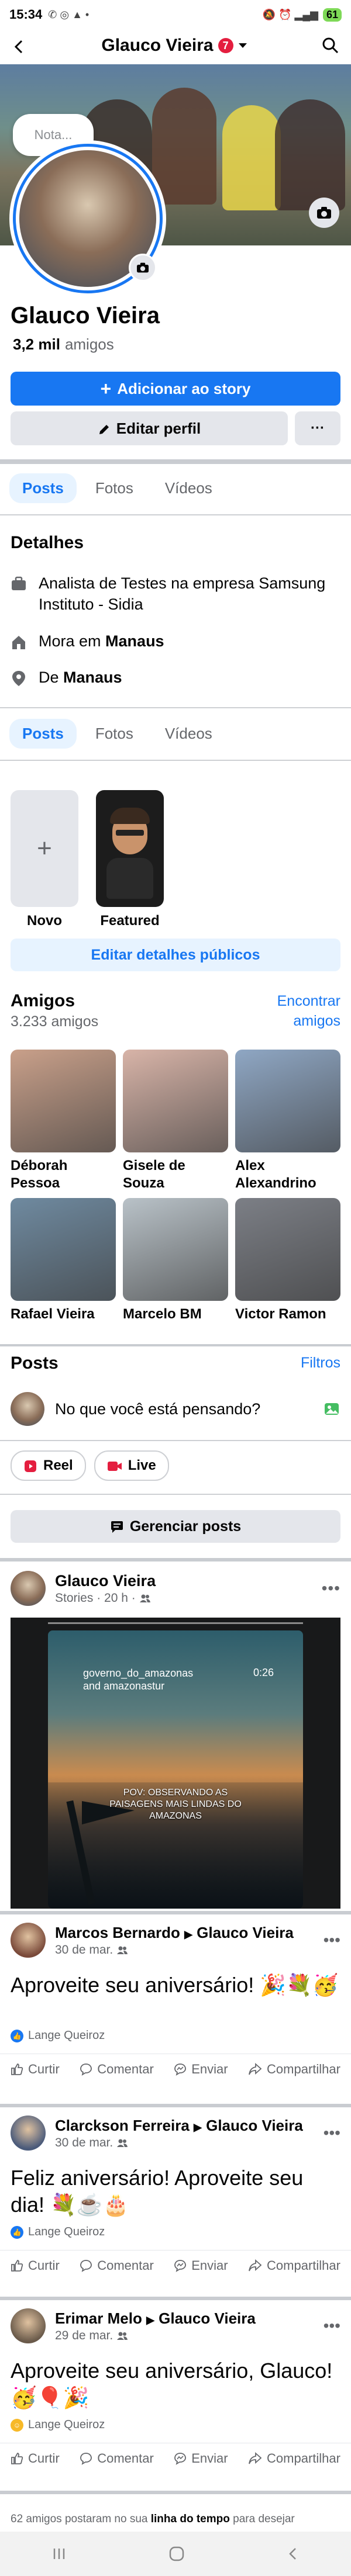  What do you see at coordinates (53, 1314) in the screenshot?
I see `friend-name: Rafael Vieira` at bounding box center [53, 1314].